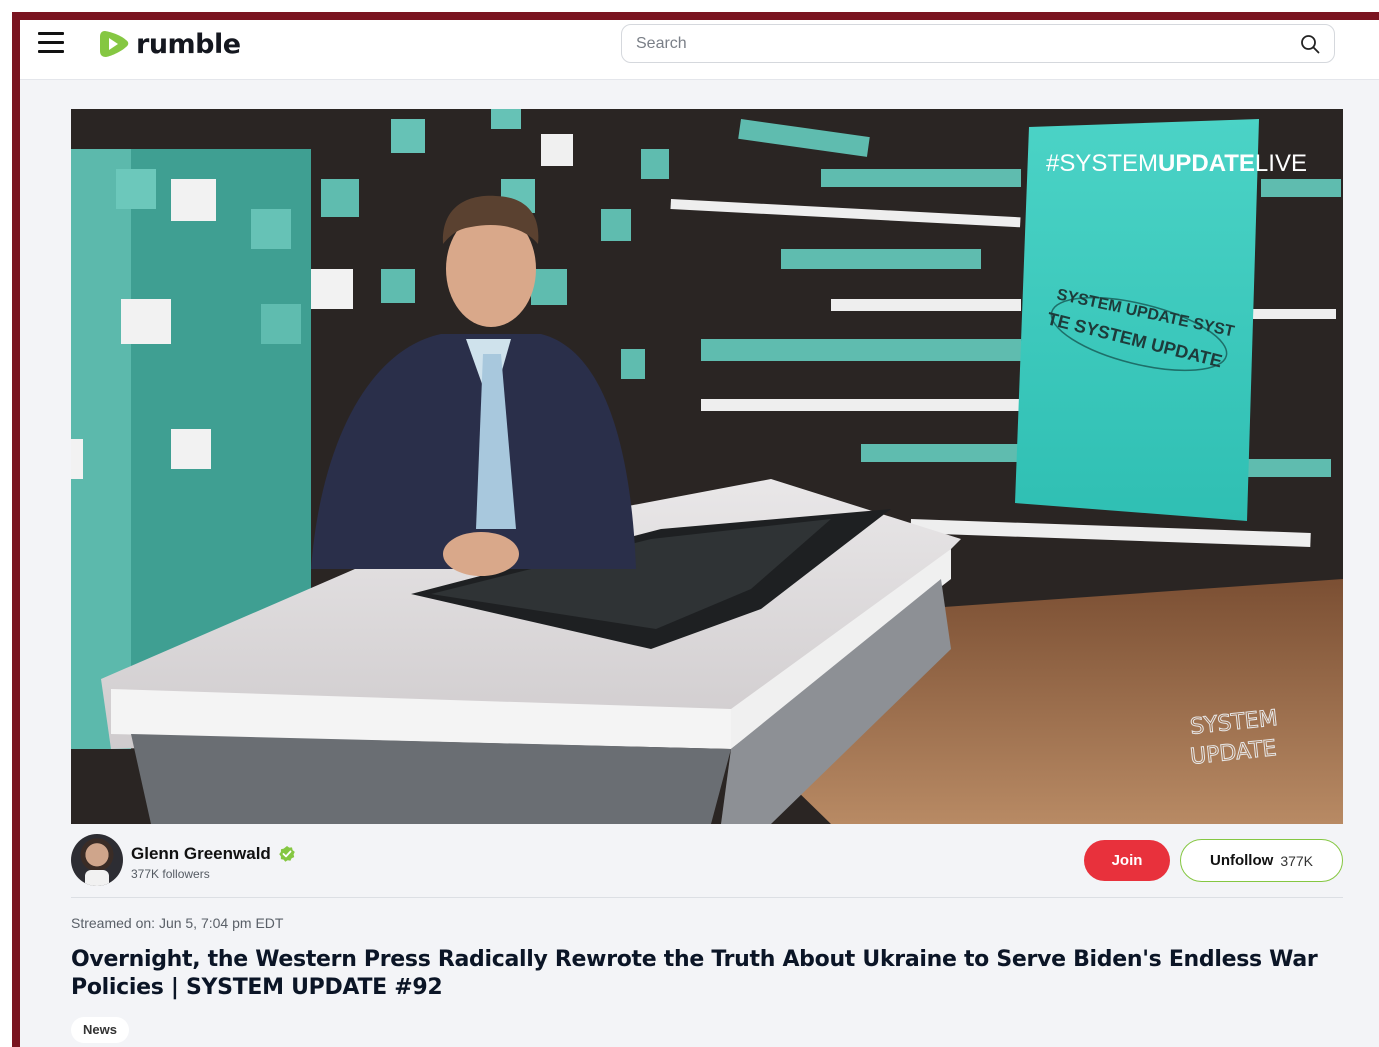 This screenshot has height=1047, width=1379. What do you see at coordinates (1297, 860) in the screenshot?
I see `unfollow-count: 377K` at bounding box center [1297, 860].